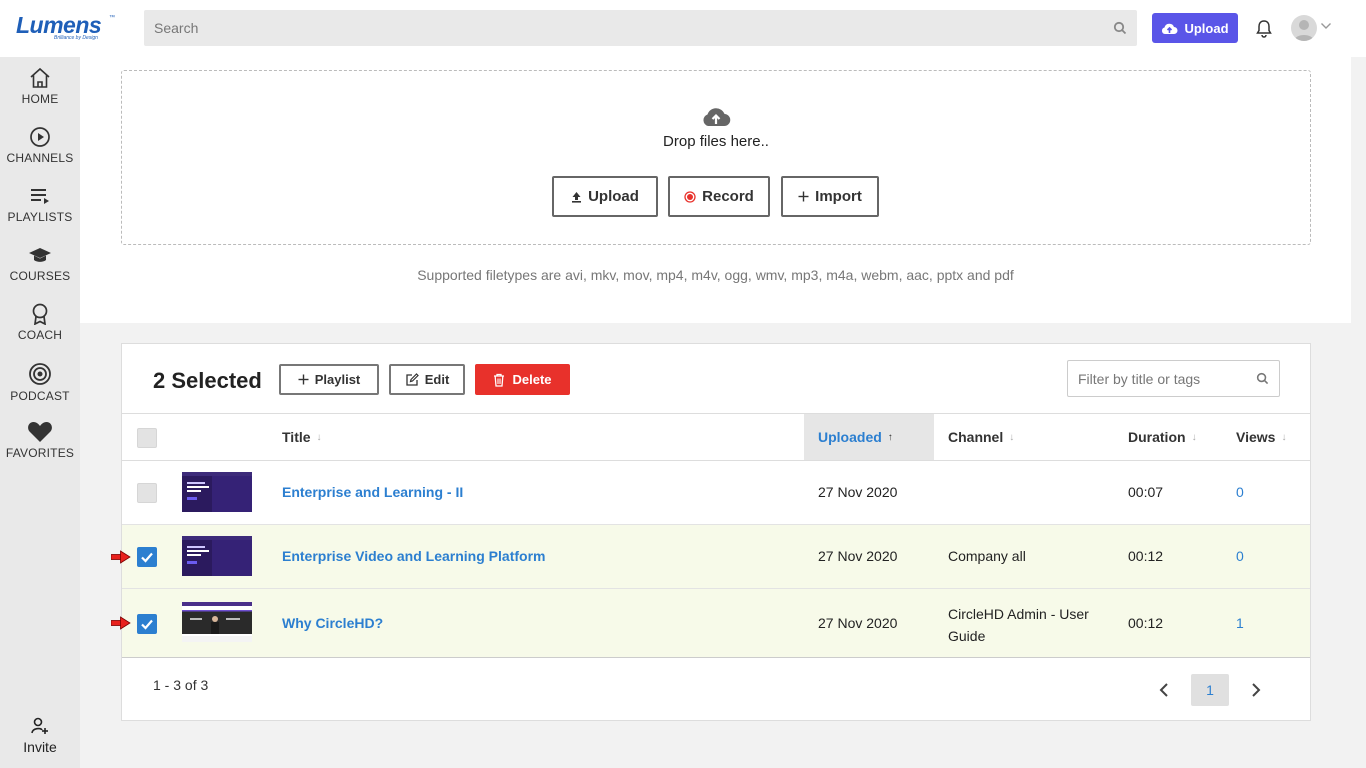  What do you see at coordinates (1256, 690) in the screenshot?
I see `chevron-right-icon` at bounding box center [1256, 690].